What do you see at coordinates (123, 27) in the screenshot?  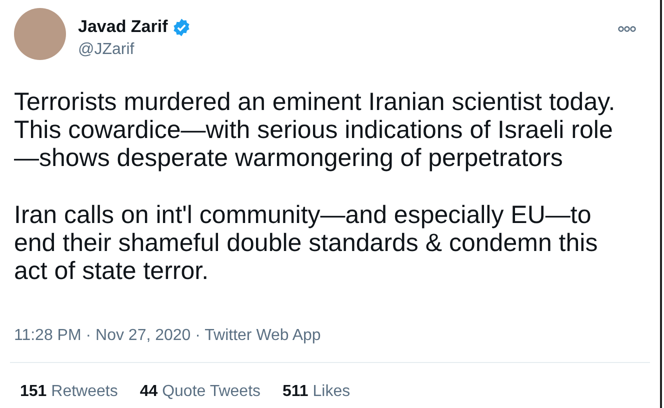 I see `author-name: Javad Zarif` at bounding box center [123, 27].